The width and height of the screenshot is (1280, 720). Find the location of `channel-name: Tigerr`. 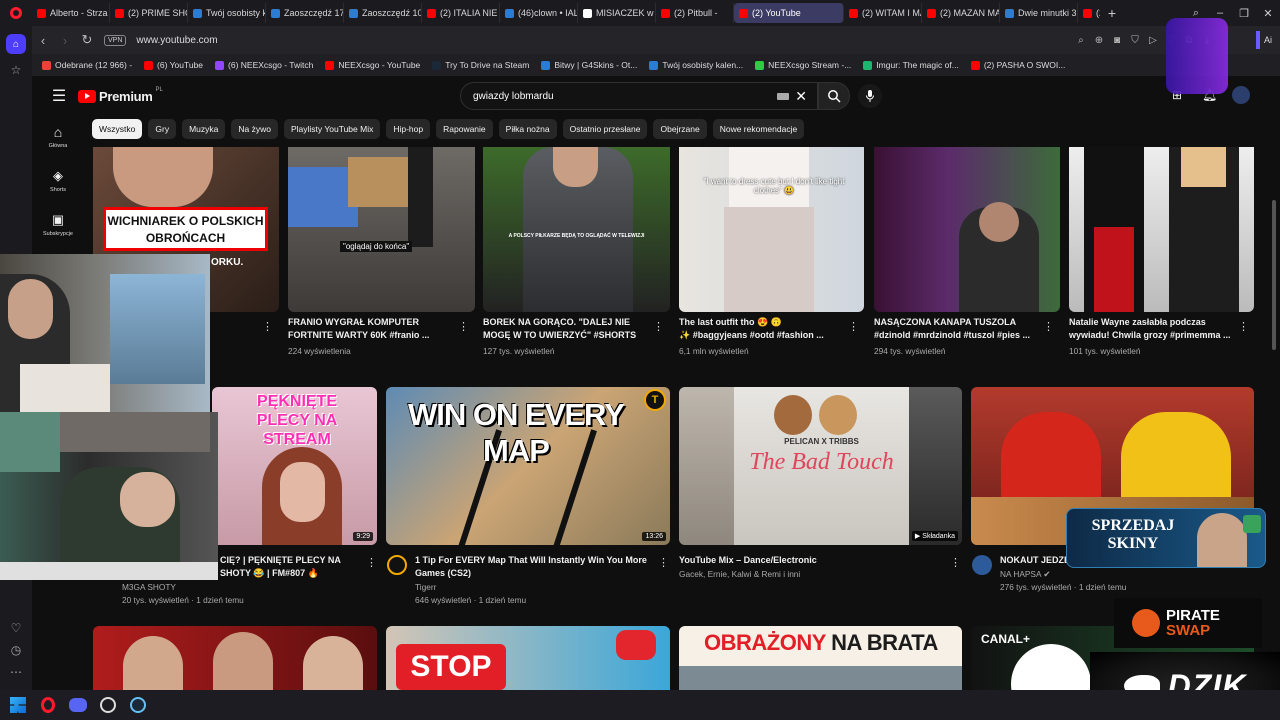

channel-name: Tigerr is located at coordinates (425, 587).